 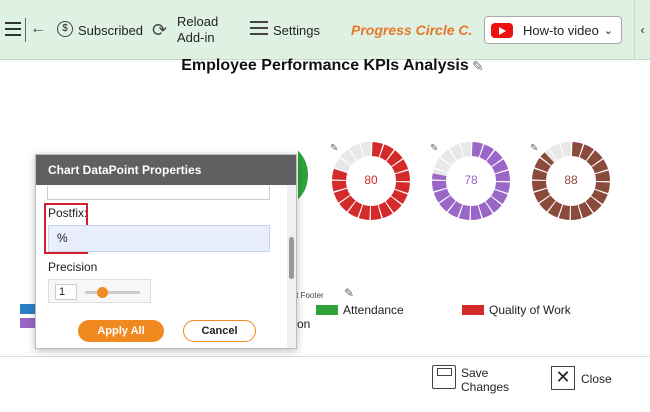 I want to click on legend-swatch-quality, so click(x=473, y=310).